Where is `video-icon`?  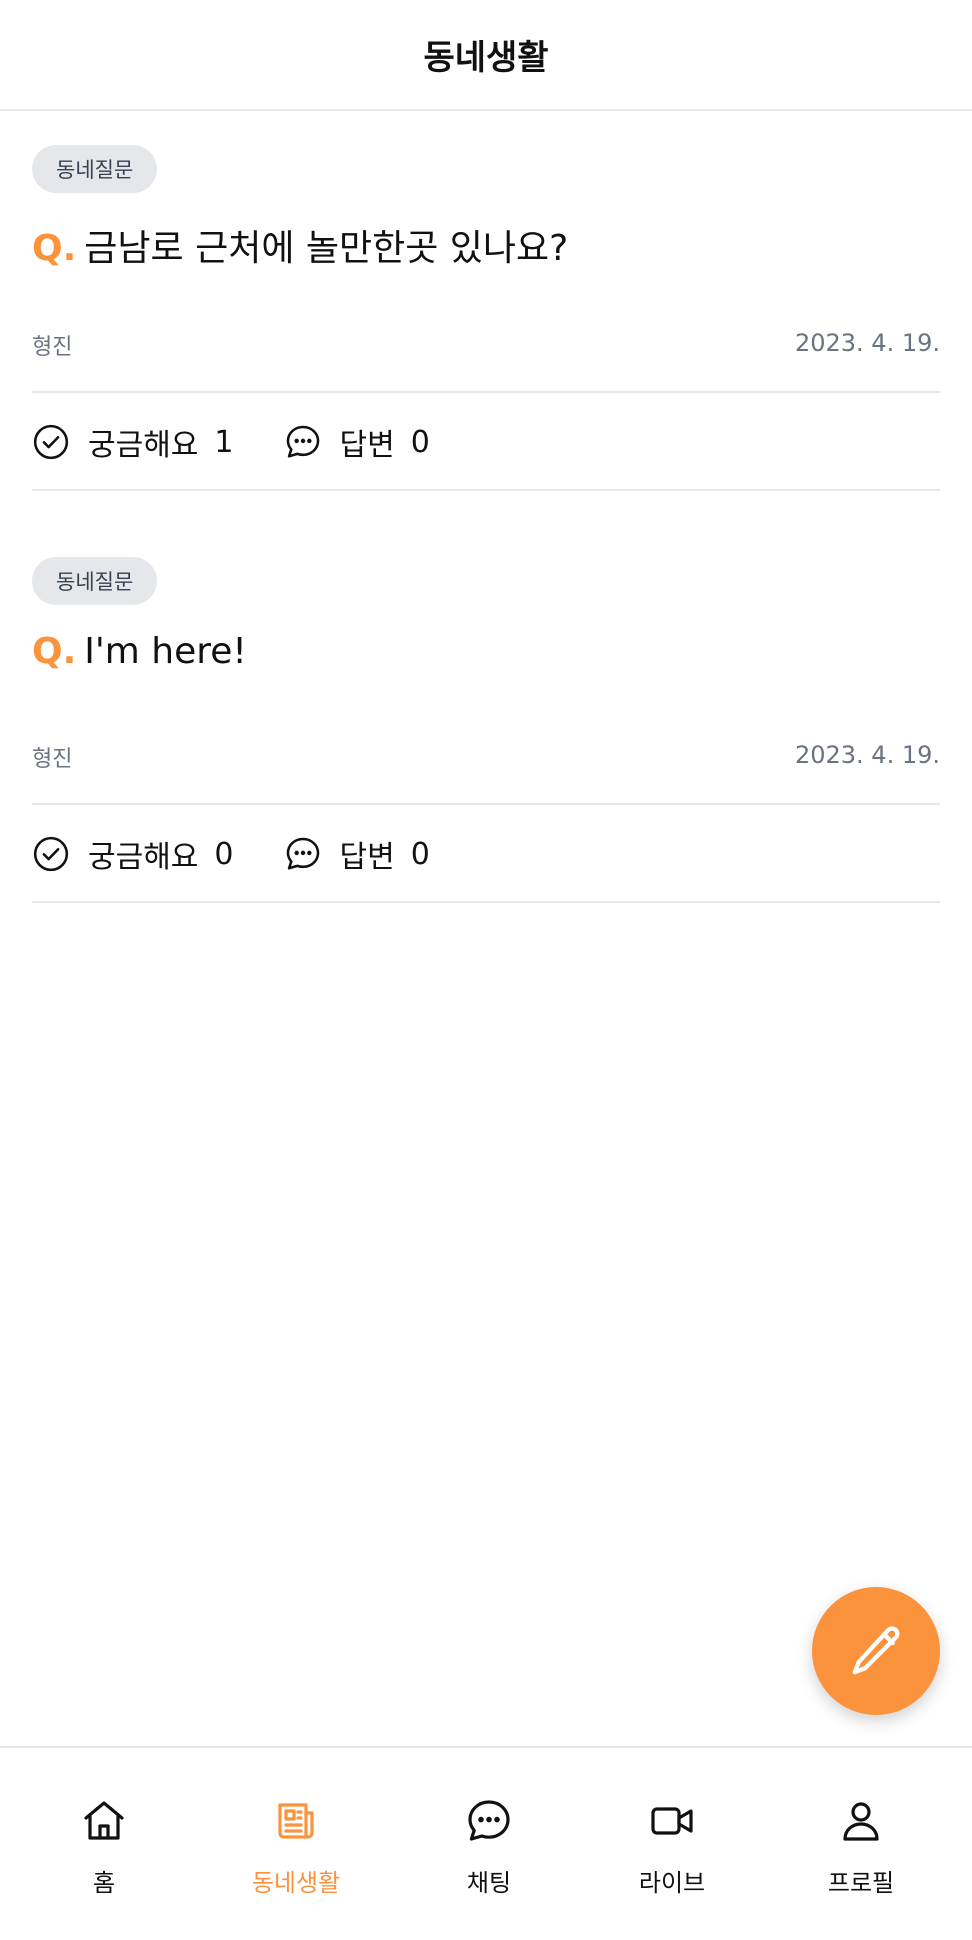
video-icon is located at coordinates (672, 1821).